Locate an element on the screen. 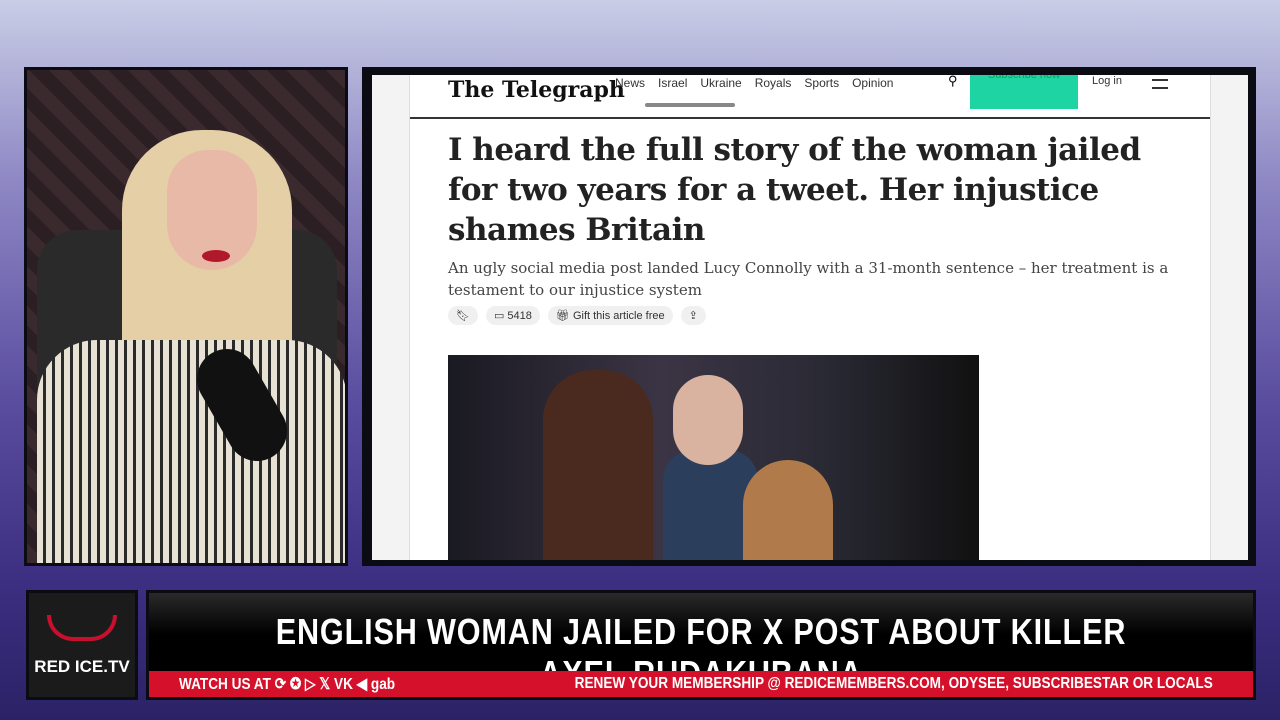  channel-name: RED ICE.TV is located at coordinates (82, 666).